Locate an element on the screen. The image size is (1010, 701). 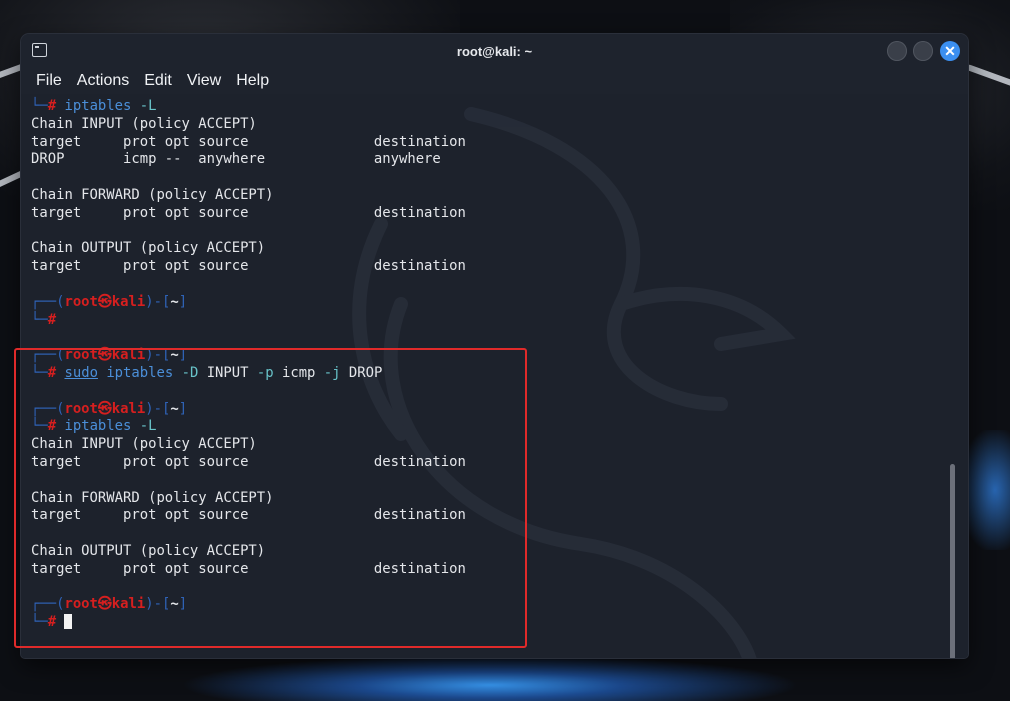
menu-view: View is located at coordinates (204, 81).